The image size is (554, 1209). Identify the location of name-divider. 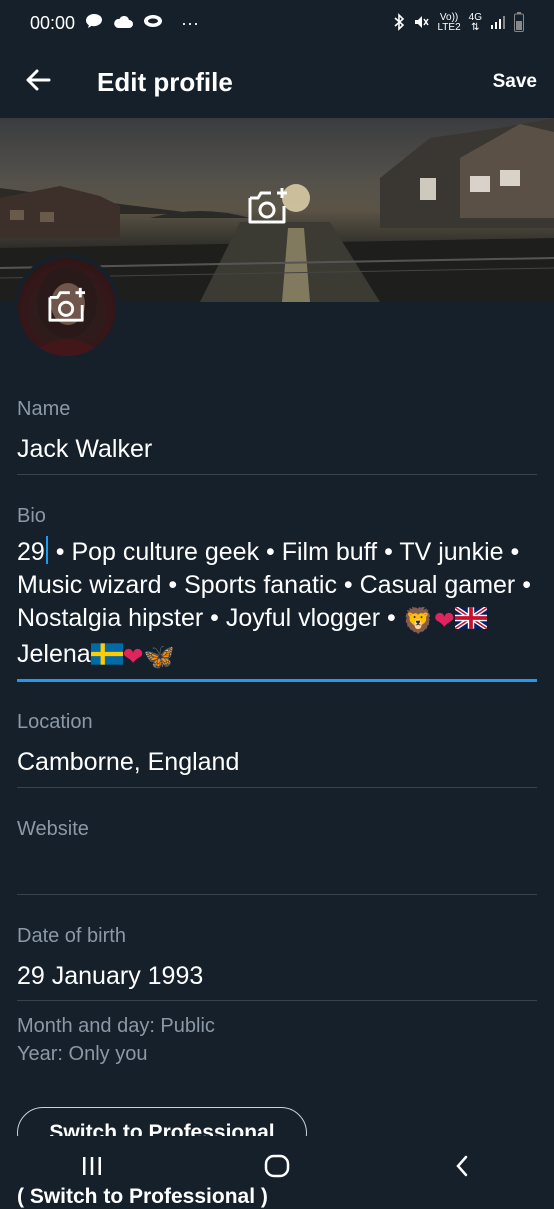
(277, 474).